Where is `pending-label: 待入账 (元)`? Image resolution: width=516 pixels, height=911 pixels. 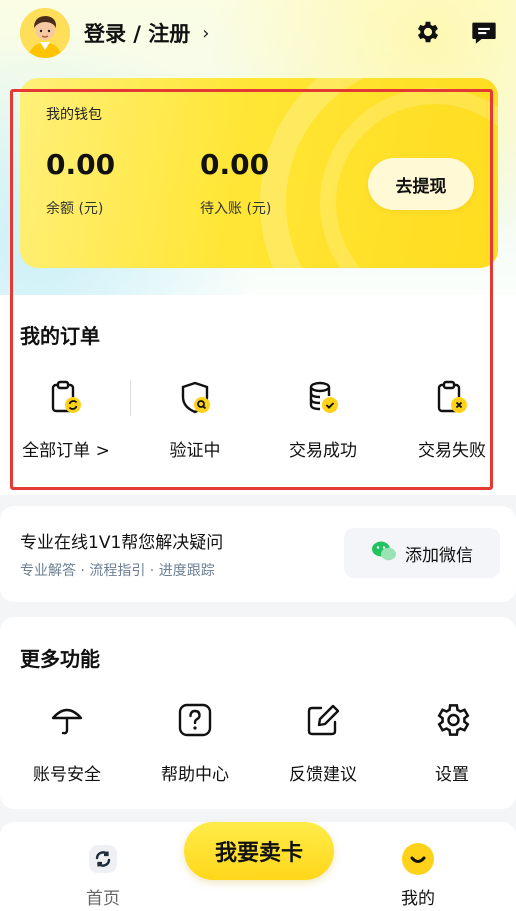
pending-label: 待入账 (元) is located at coordinates (236, 209).